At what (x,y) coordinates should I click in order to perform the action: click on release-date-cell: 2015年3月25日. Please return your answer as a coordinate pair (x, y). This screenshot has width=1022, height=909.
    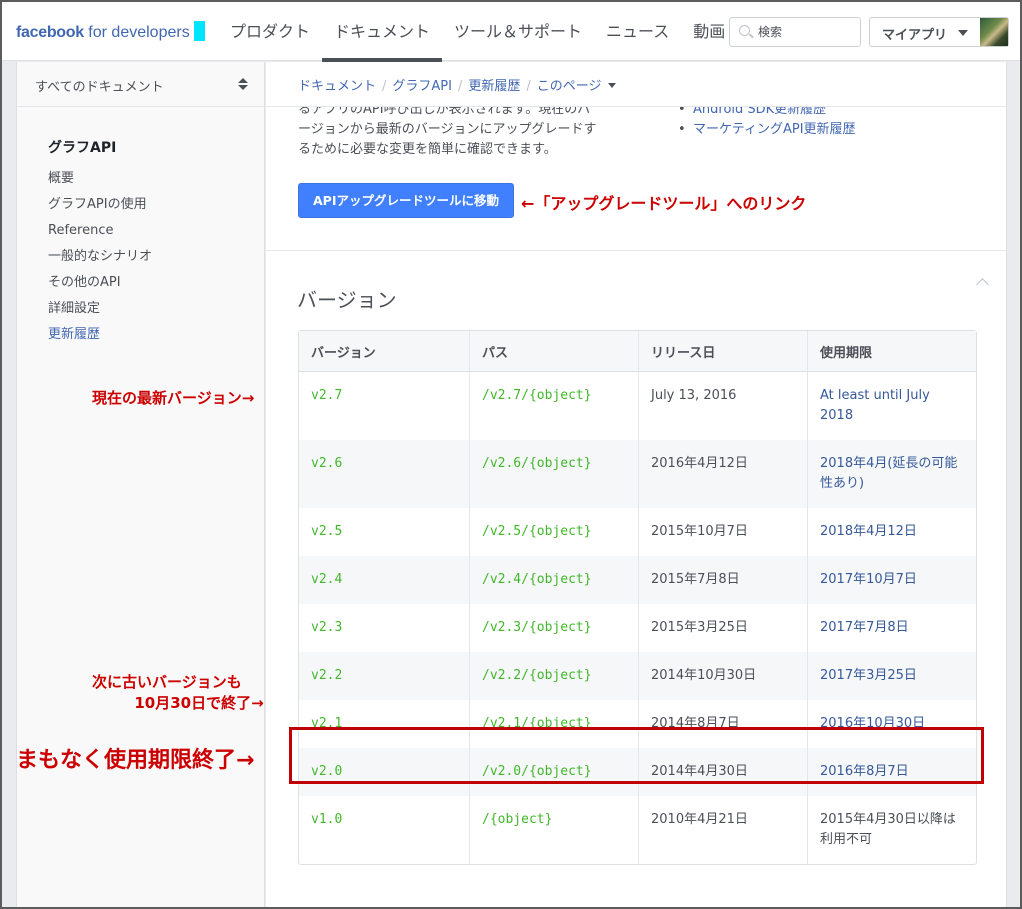
    Looking at the image, I should click on (722, 628).